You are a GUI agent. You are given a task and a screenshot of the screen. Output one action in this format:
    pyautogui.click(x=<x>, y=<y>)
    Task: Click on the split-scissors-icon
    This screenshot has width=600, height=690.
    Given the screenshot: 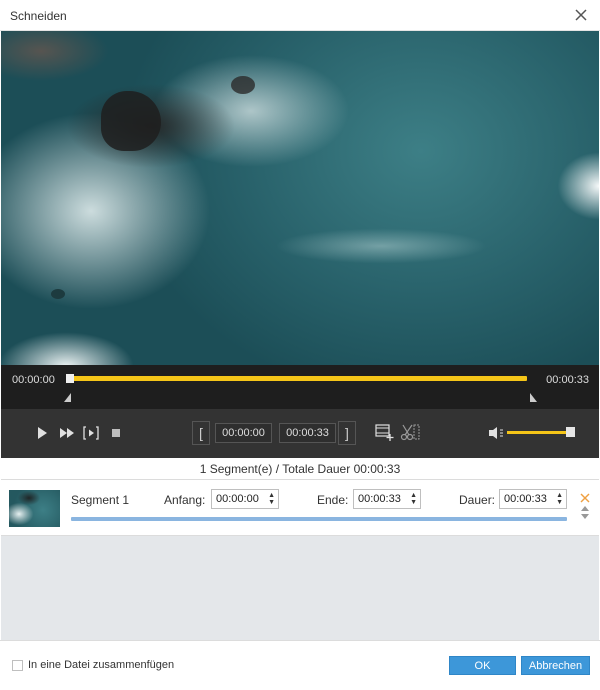 What is the action you would take?
    pyautogui.click(x=410, y=432)
    